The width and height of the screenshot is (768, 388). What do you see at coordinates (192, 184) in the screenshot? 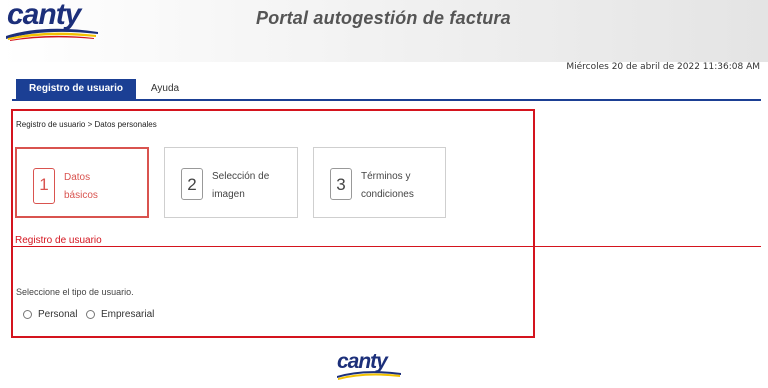
I see `step-number: 2` at bounding box center [192, 184].